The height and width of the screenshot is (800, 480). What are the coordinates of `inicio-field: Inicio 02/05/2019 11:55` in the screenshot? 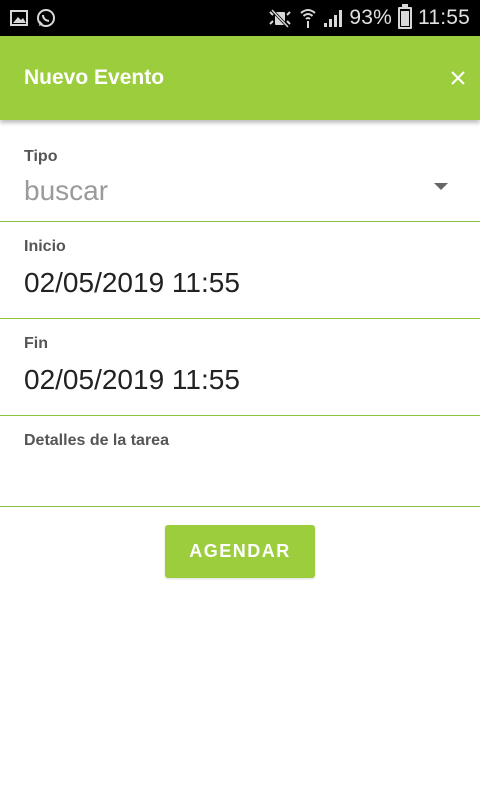 It's located at (240, 270).